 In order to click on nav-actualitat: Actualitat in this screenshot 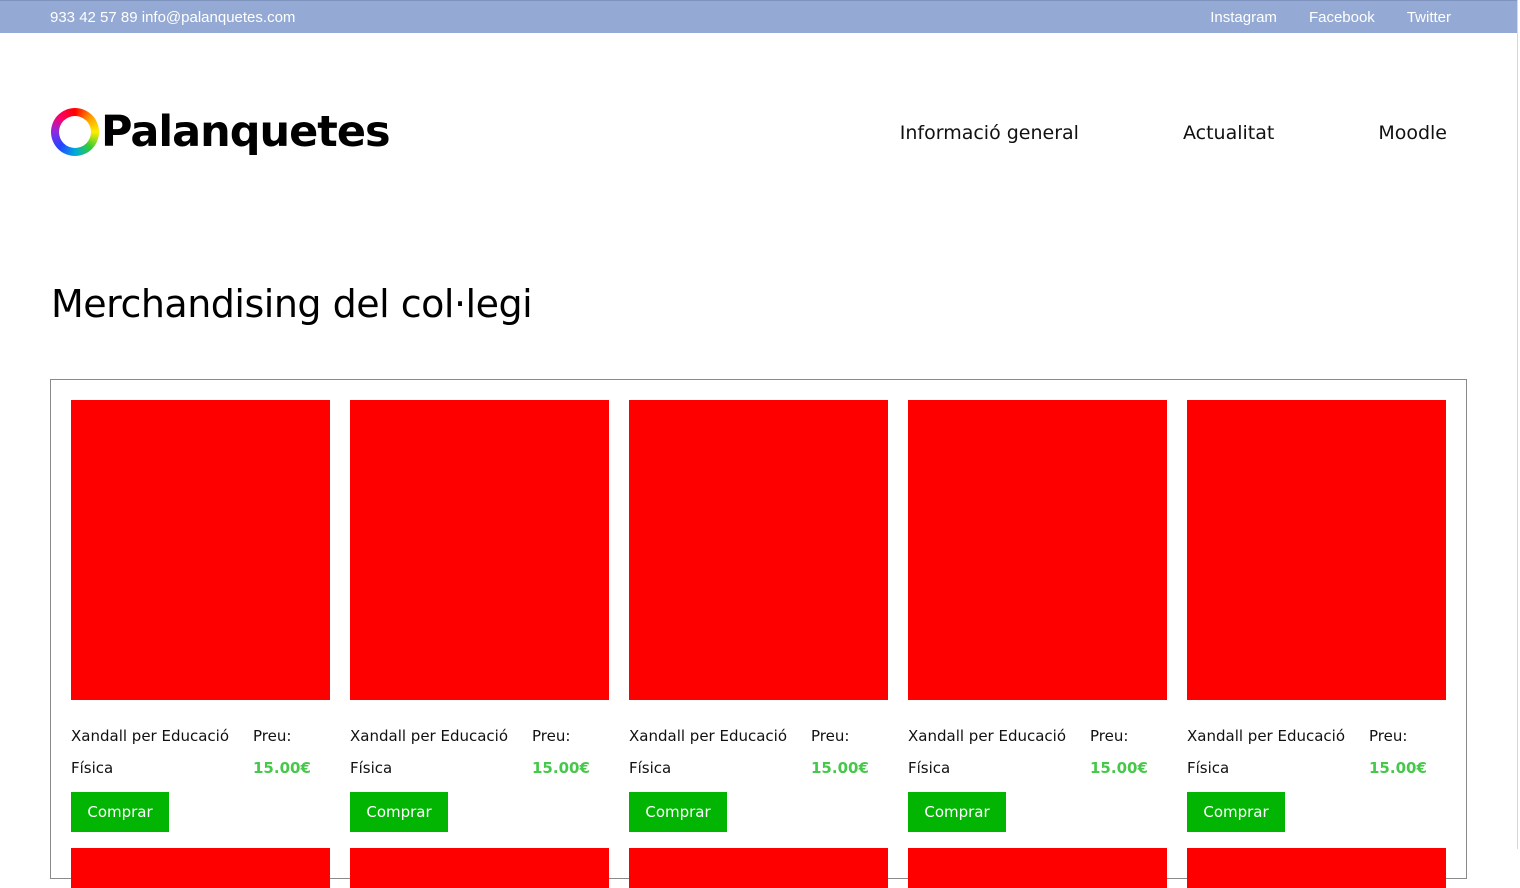, I will do `click(1228, 133)`.